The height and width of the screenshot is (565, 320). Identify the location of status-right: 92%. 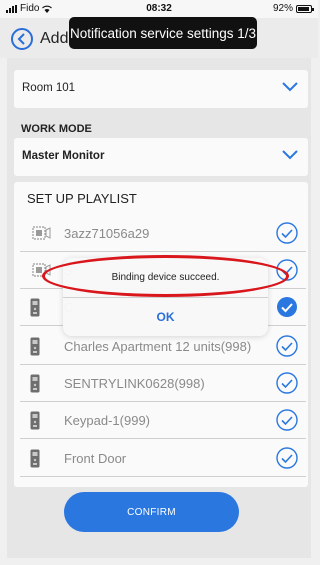
(293, 8).